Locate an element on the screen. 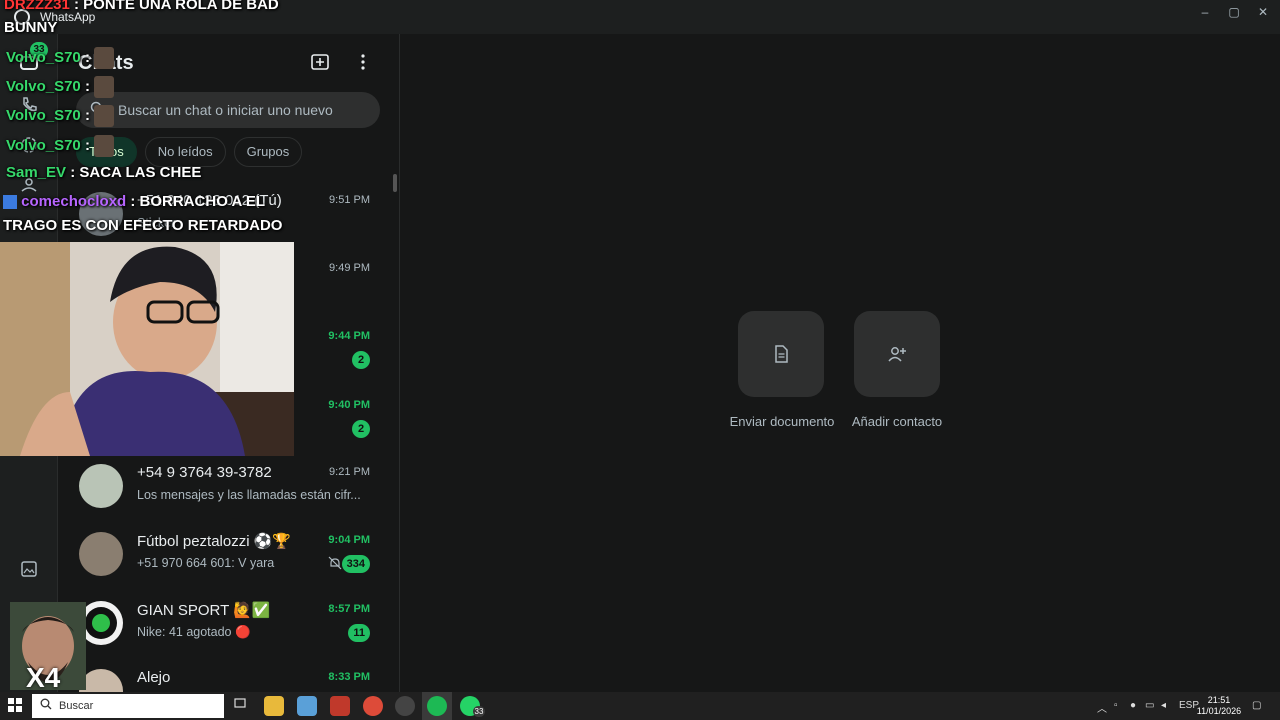  chat-time: 9:04 PM is located at coordinates (349, 540).